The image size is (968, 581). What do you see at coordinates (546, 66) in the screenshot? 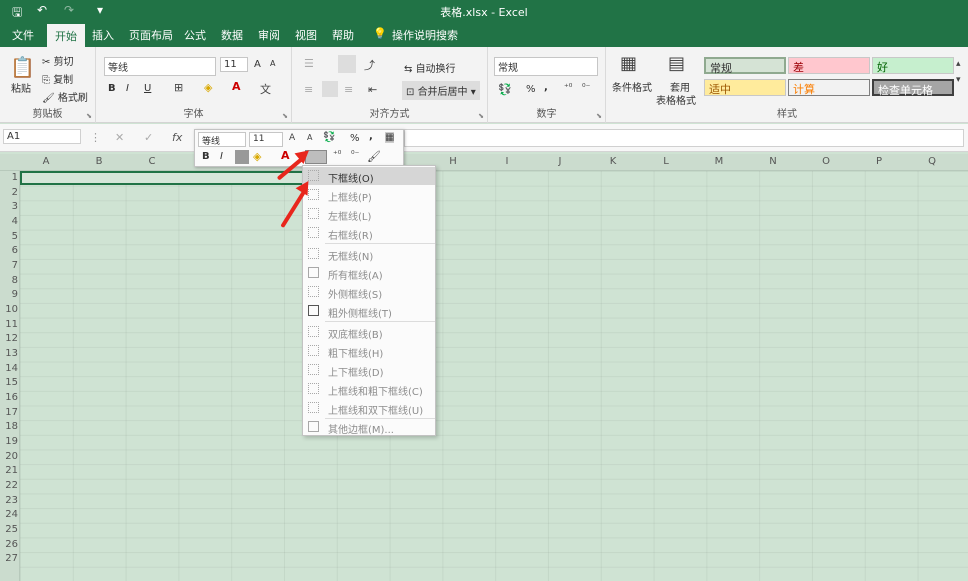
I see `number-format-select: 常规` at bounding box center [546, 66].